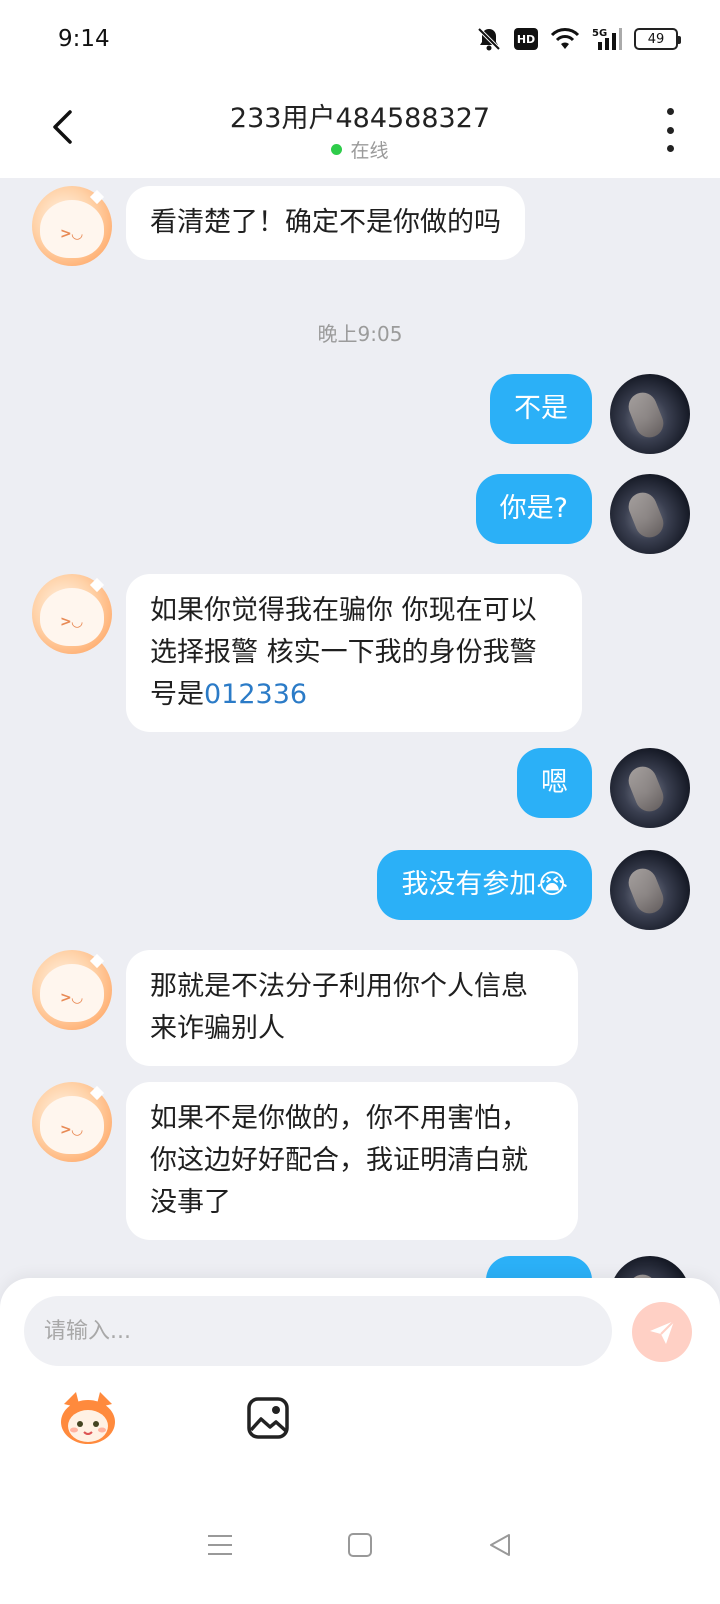 This screenshot has width=720, height=1604. I want to click on more-options-button, so click(670, 130).